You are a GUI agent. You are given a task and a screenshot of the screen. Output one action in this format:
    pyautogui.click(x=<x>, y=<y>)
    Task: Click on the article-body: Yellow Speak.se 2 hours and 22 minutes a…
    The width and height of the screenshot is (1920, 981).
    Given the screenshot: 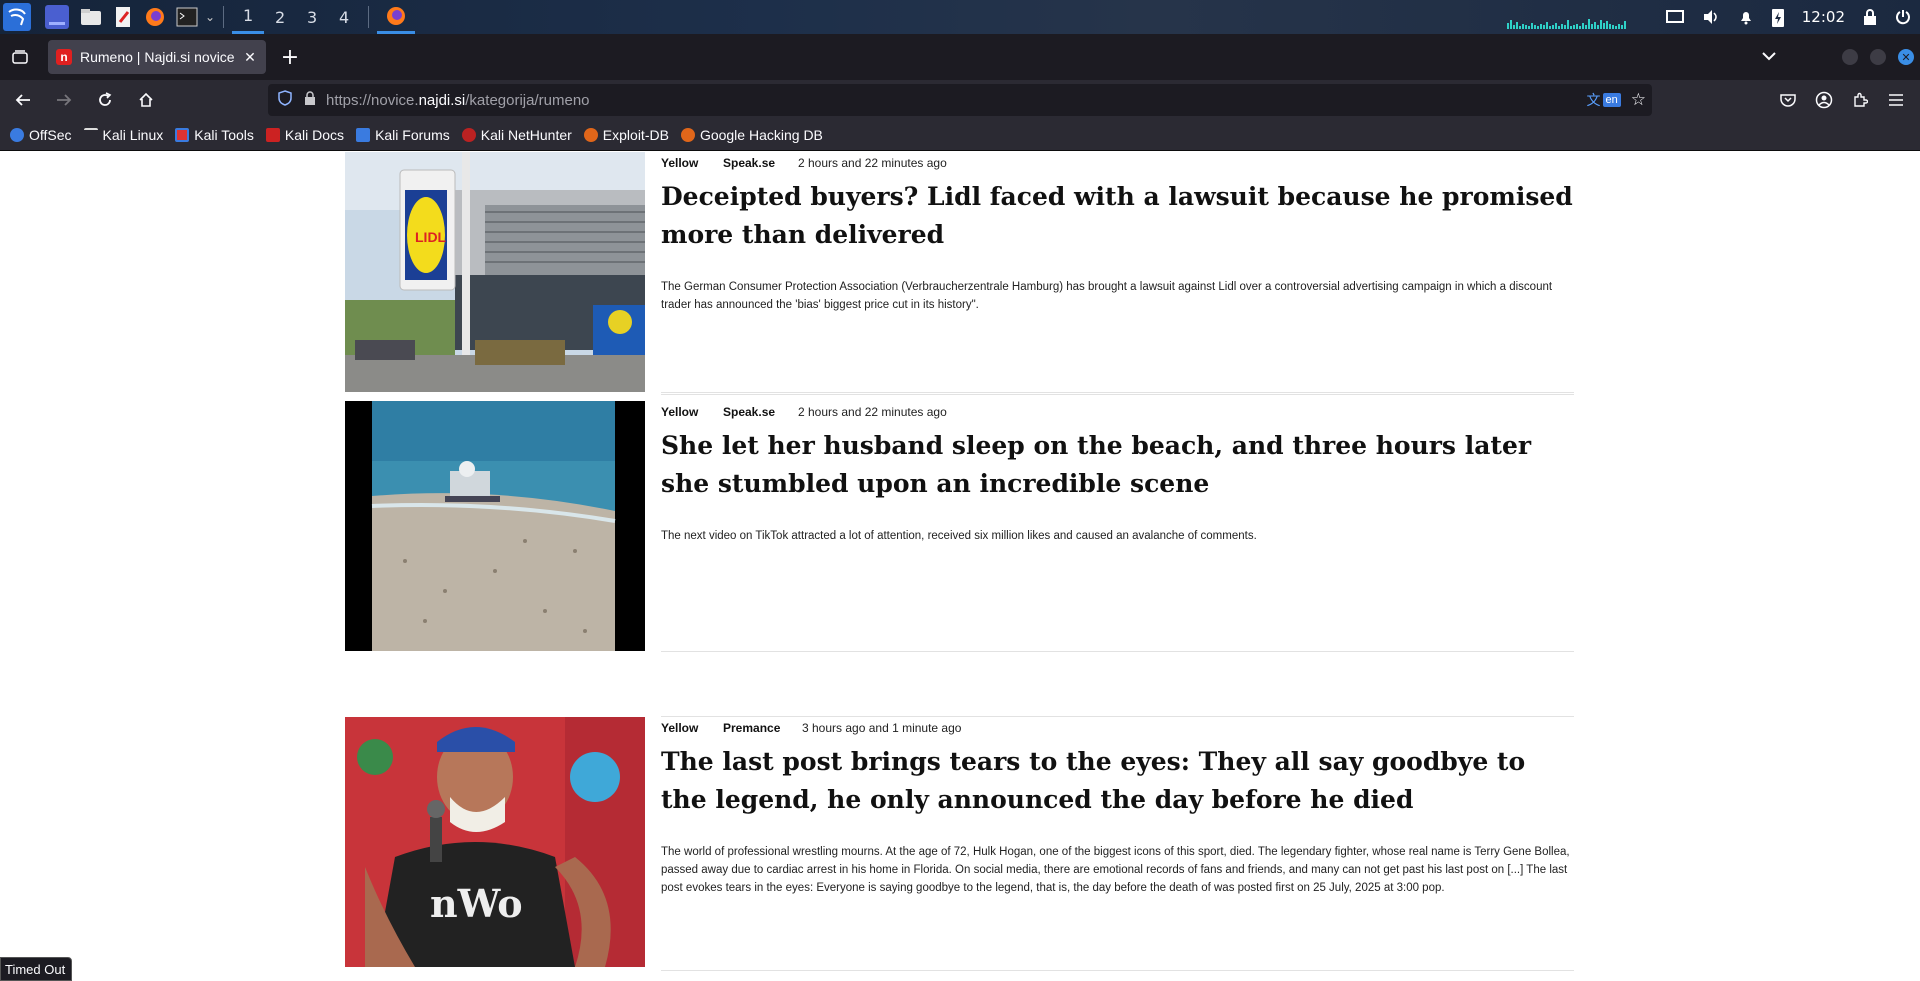 What is the action you would take?
    pyautogui.click(x=1117, y=473)
    